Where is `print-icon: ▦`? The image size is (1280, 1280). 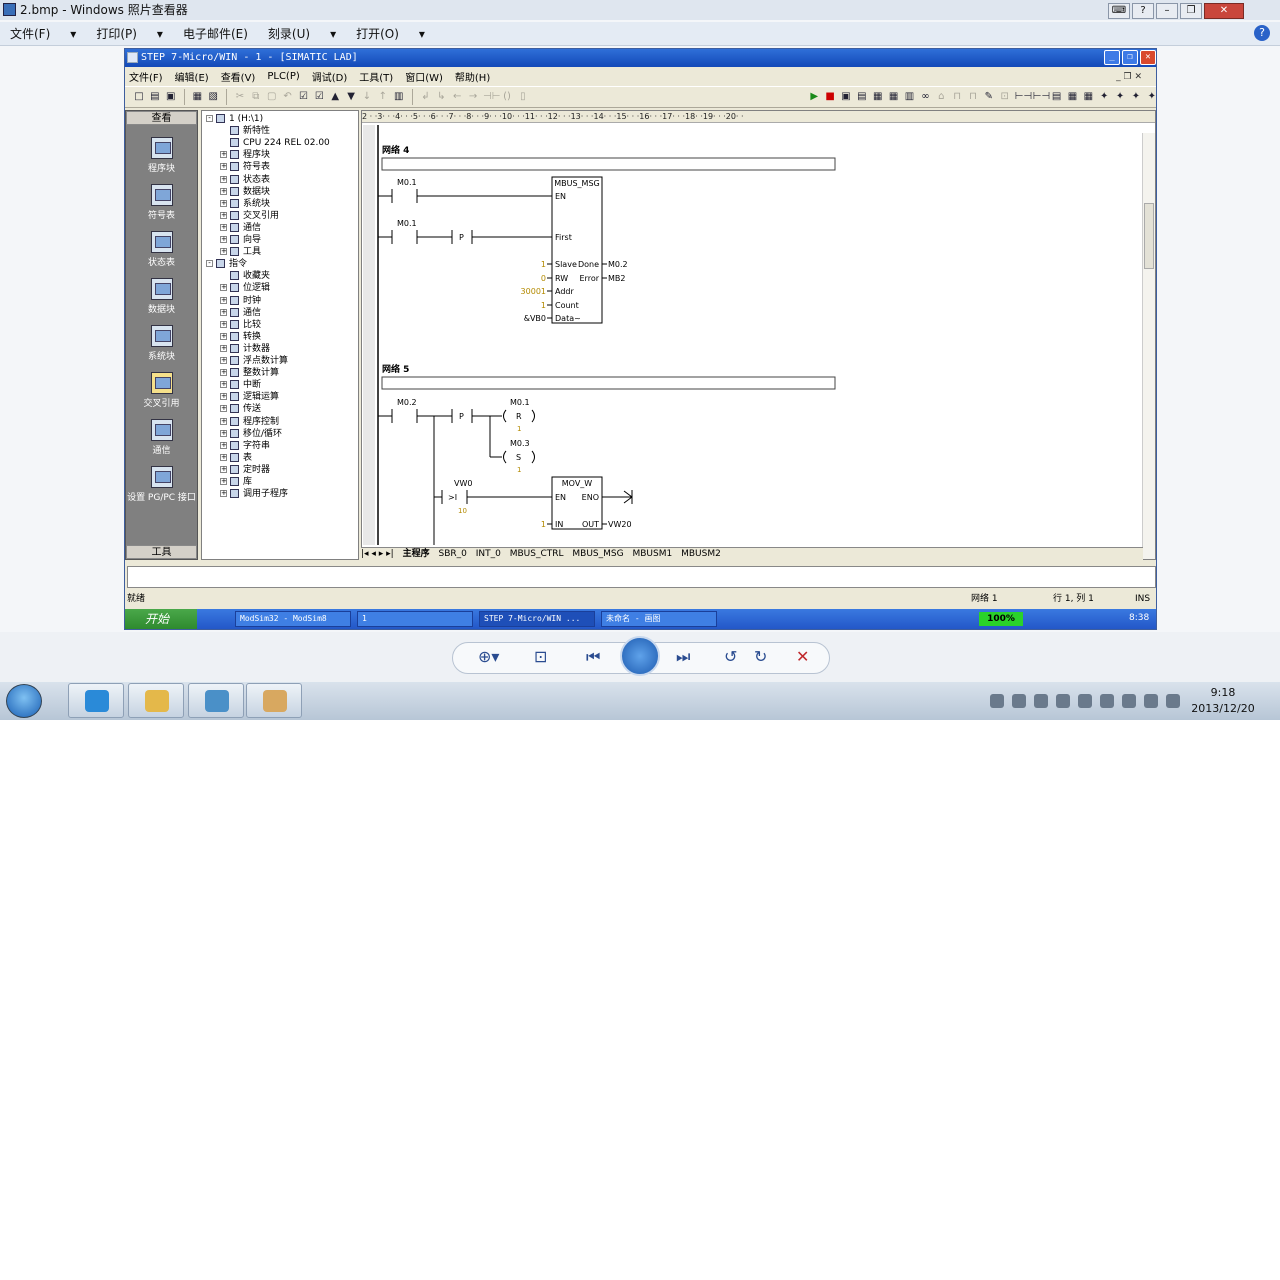
print-icon: ▦ is located at coordinates (197, 97).